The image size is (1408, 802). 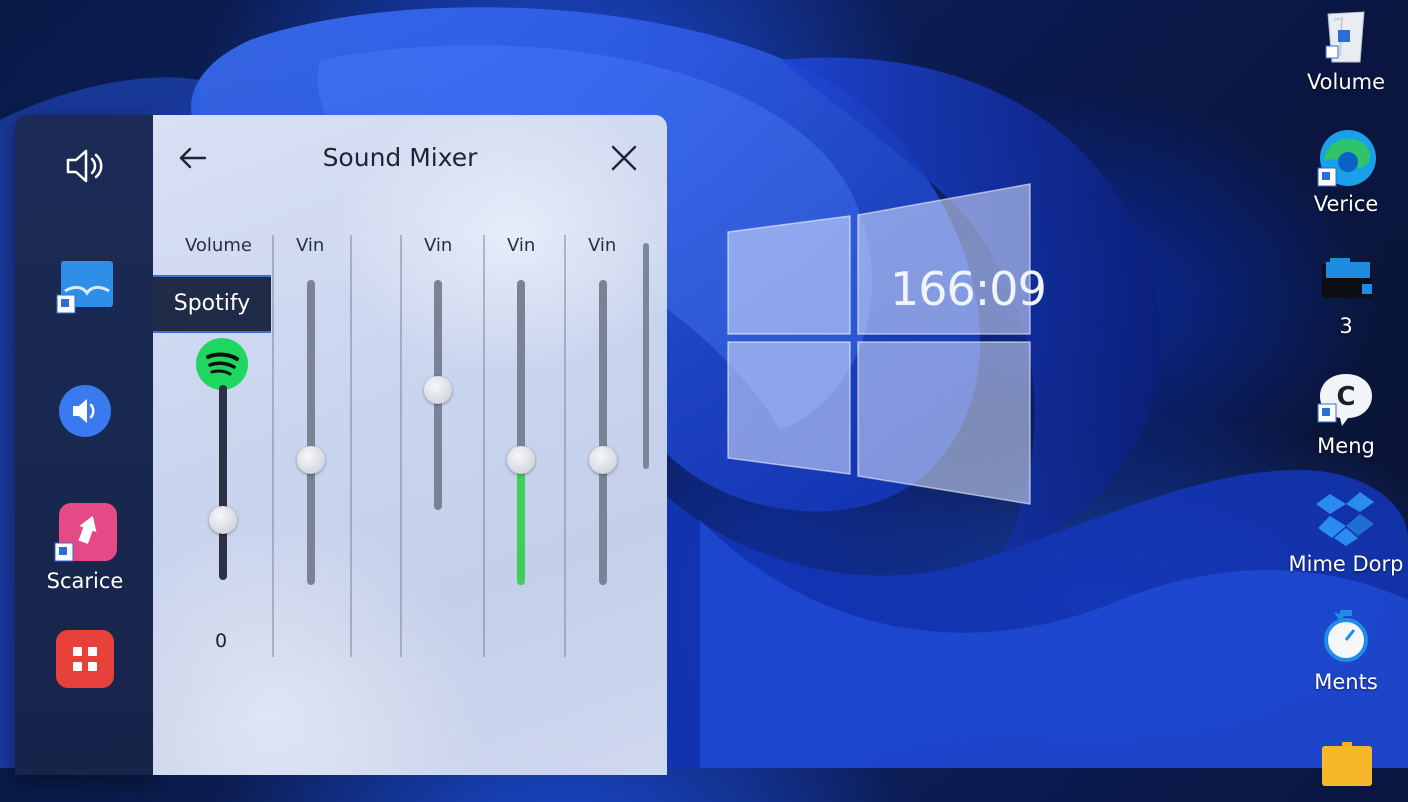 I want to click on book-icon, so click(x=84, y=287).